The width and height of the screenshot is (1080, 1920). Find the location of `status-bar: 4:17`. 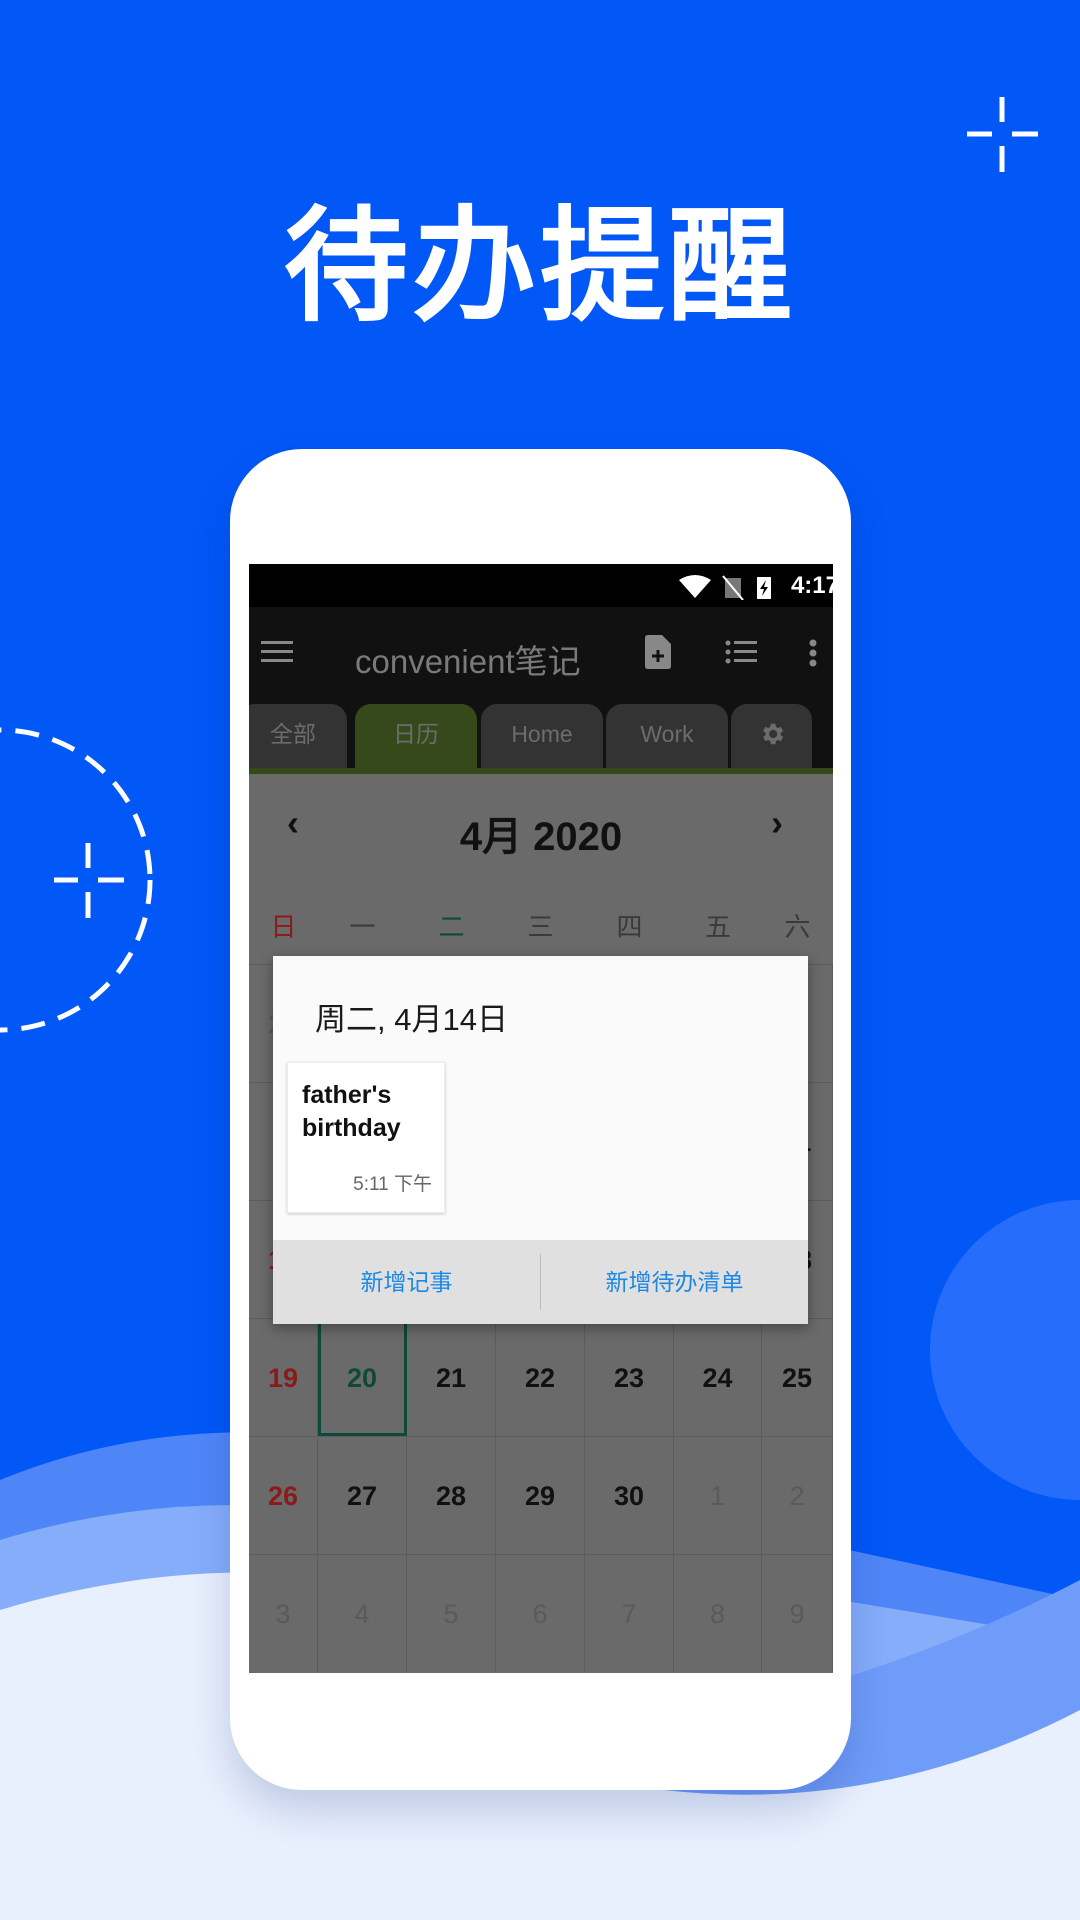

status-bar: 4:17 is located at coordinates (541, 585).